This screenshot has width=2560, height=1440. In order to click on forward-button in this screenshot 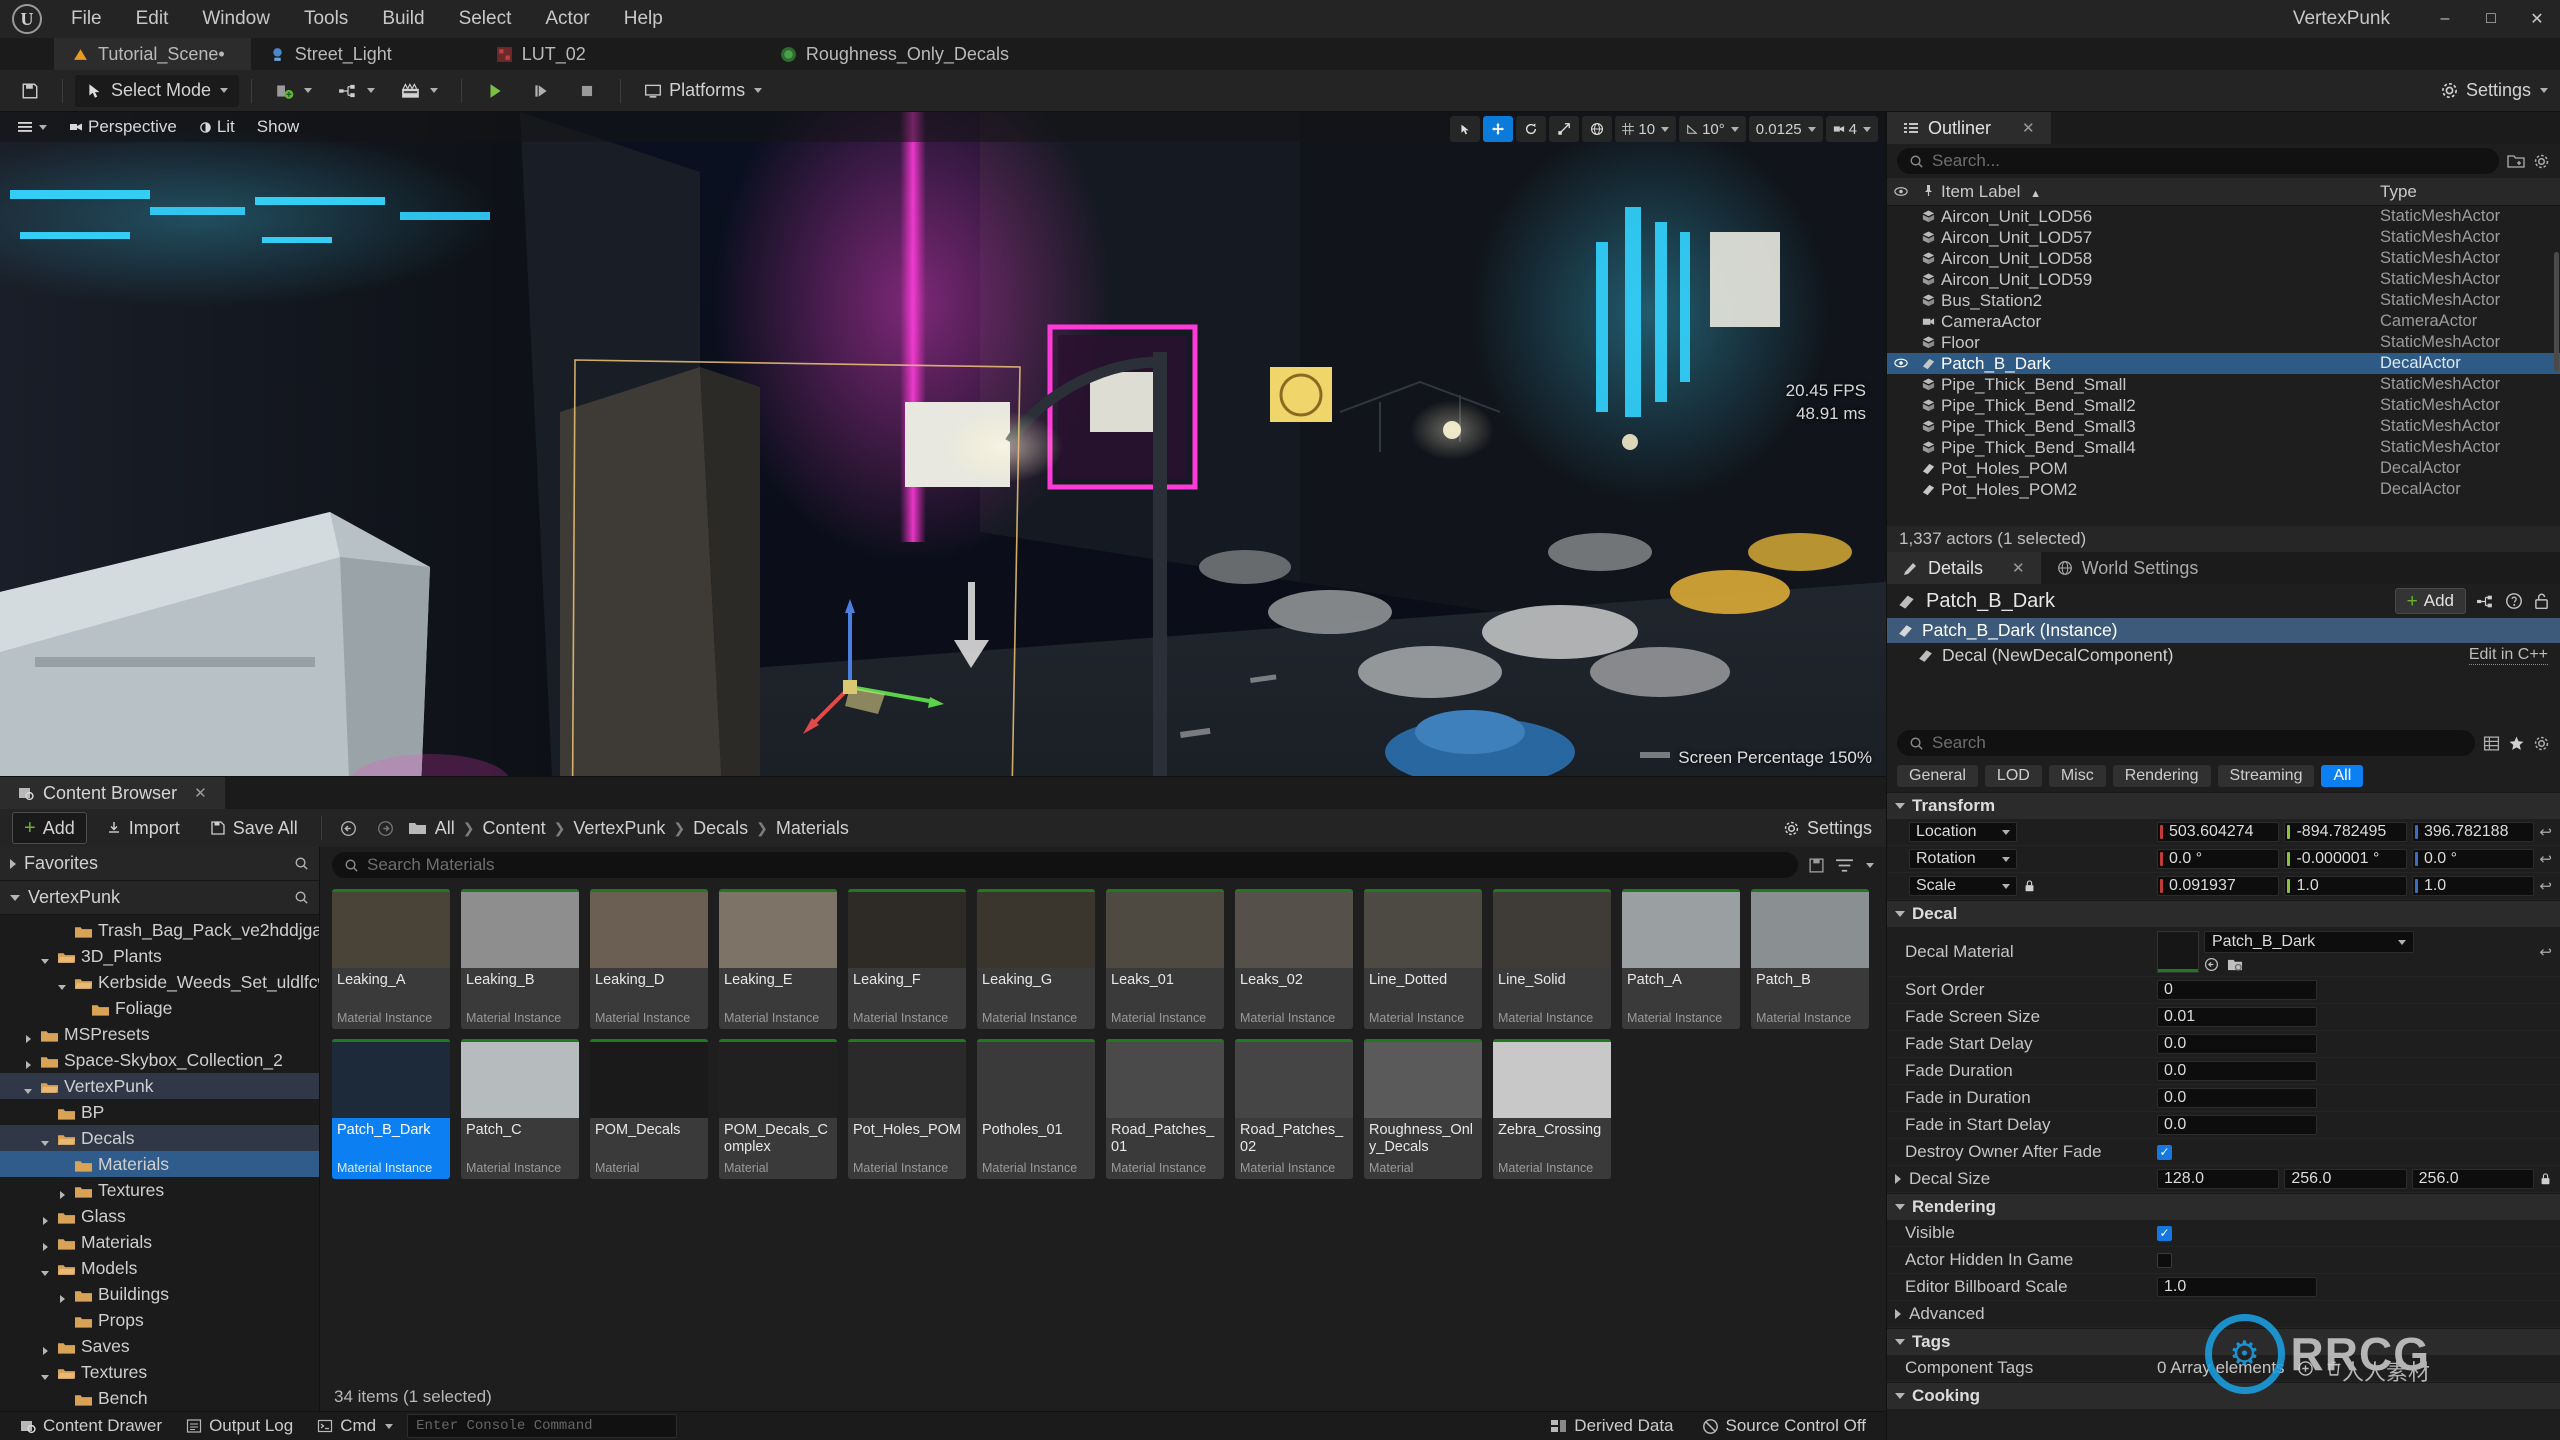, I will do `click(385, 828)`.